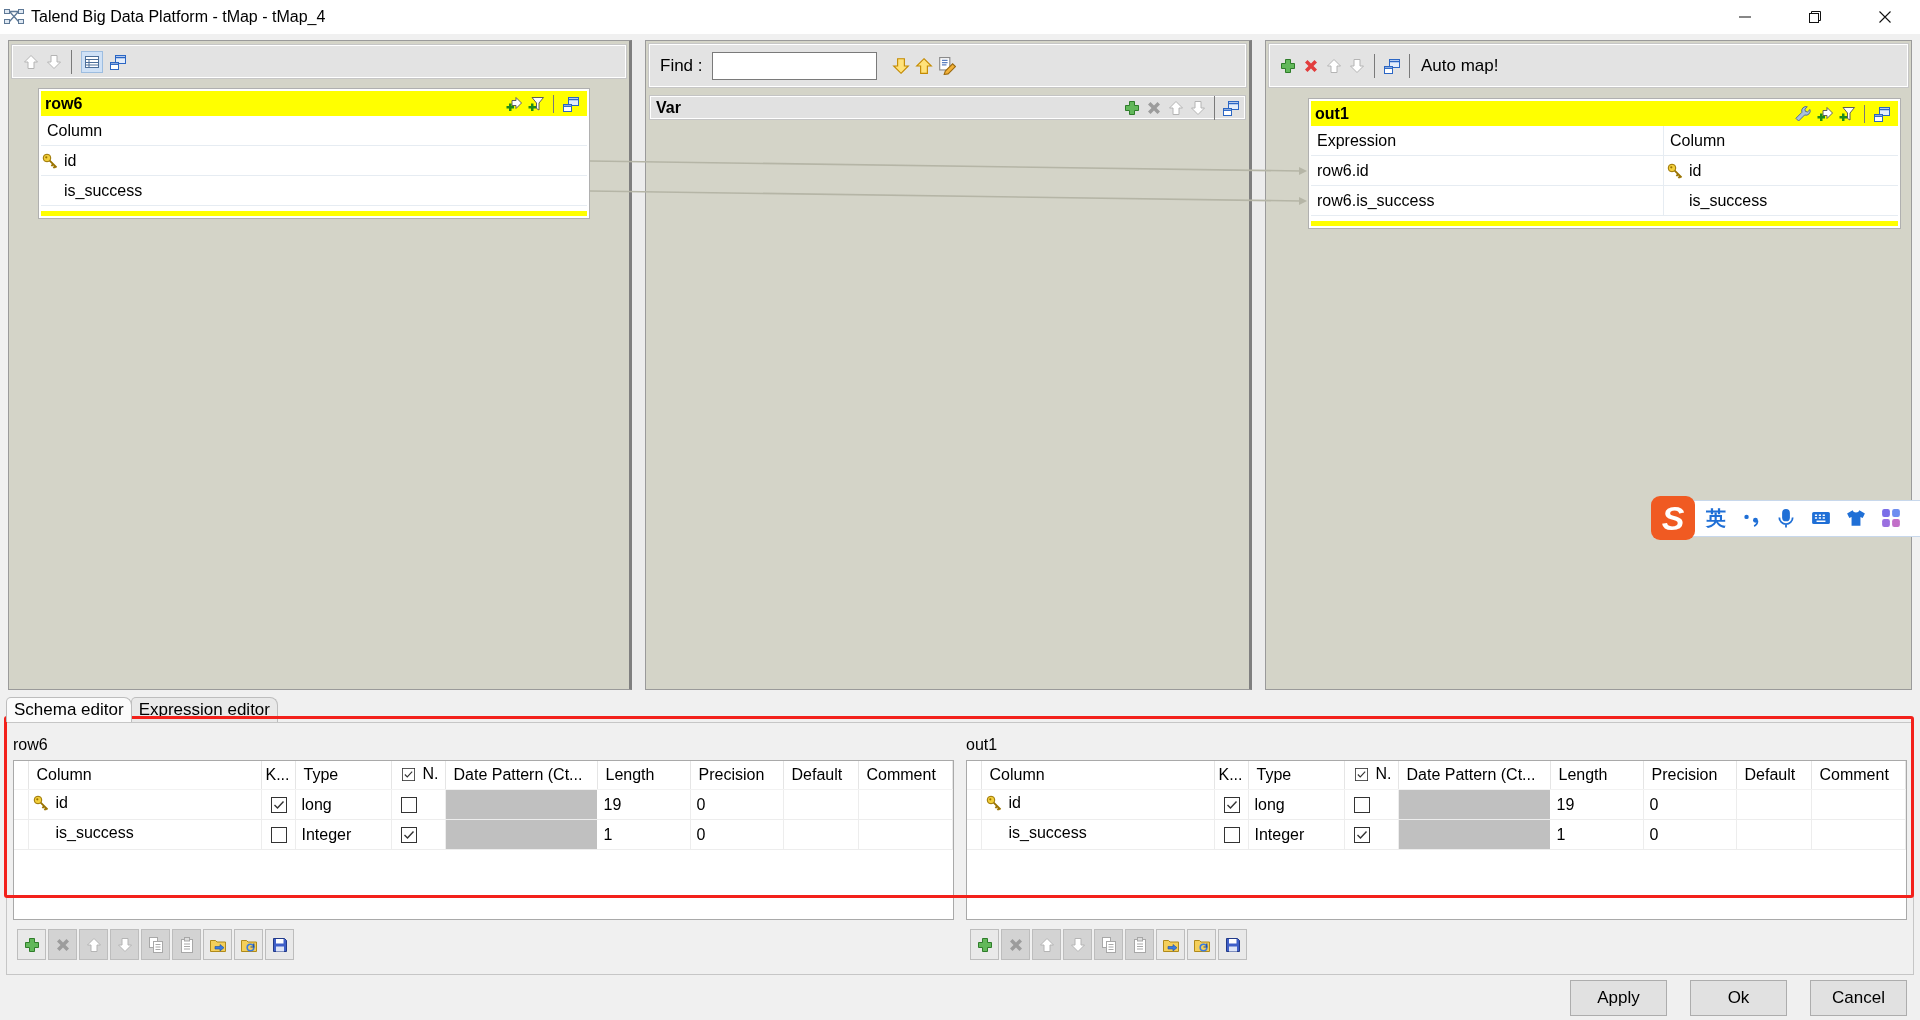 The height and width of the screenshot is (1020, 1920). Describe the element at coordinates (1856, 518) in the screenshot. I see `shirt-icon` at that location.